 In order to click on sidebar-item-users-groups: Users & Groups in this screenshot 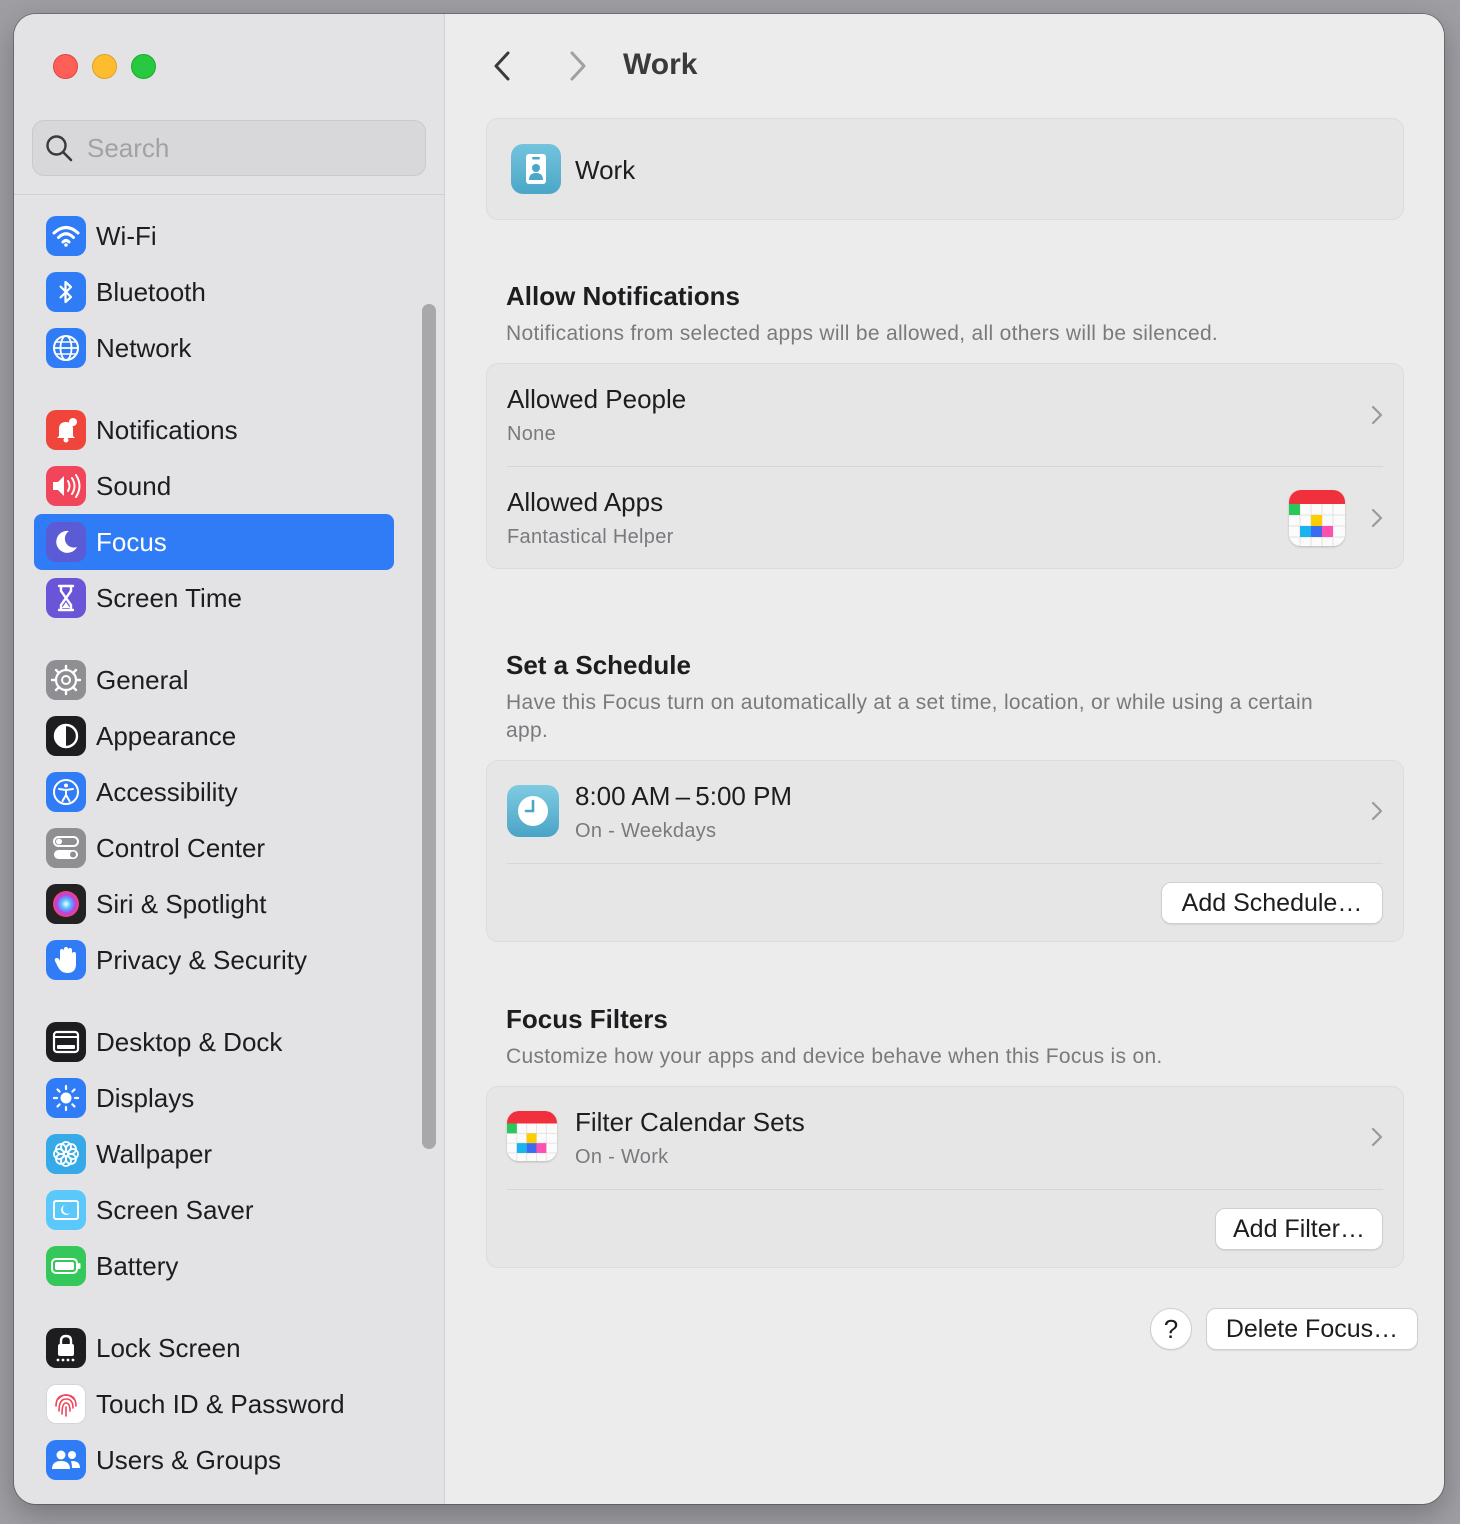, I will do `click(214, 1460)`.